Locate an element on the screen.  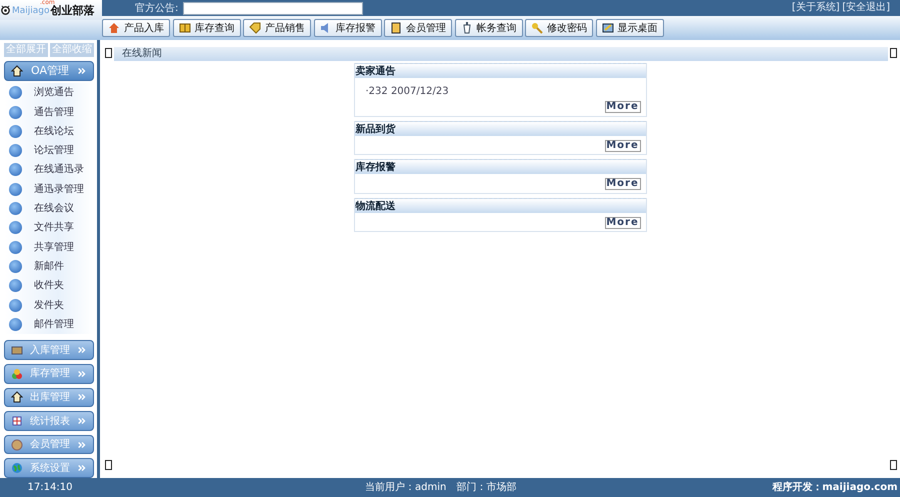
toolbar-button: 库存报警 is located at coordinates (348, 28).